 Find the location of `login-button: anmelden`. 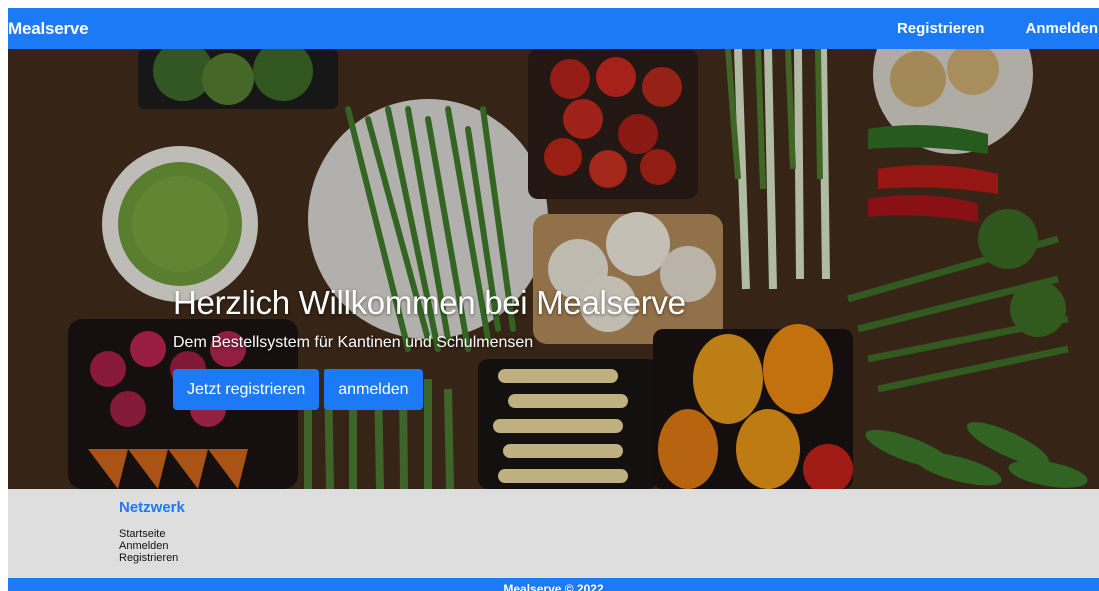

login-button: anmelden is located at coordinates (373, 389).